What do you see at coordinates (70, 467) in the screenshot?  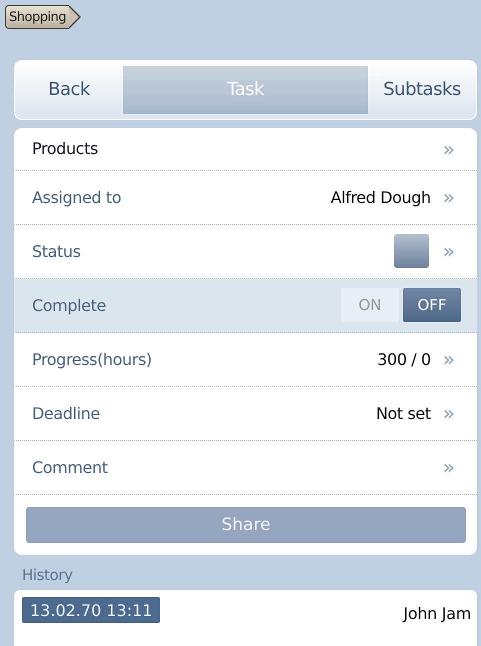 I see `row-label: Comment` at bounding box center [70, 467].